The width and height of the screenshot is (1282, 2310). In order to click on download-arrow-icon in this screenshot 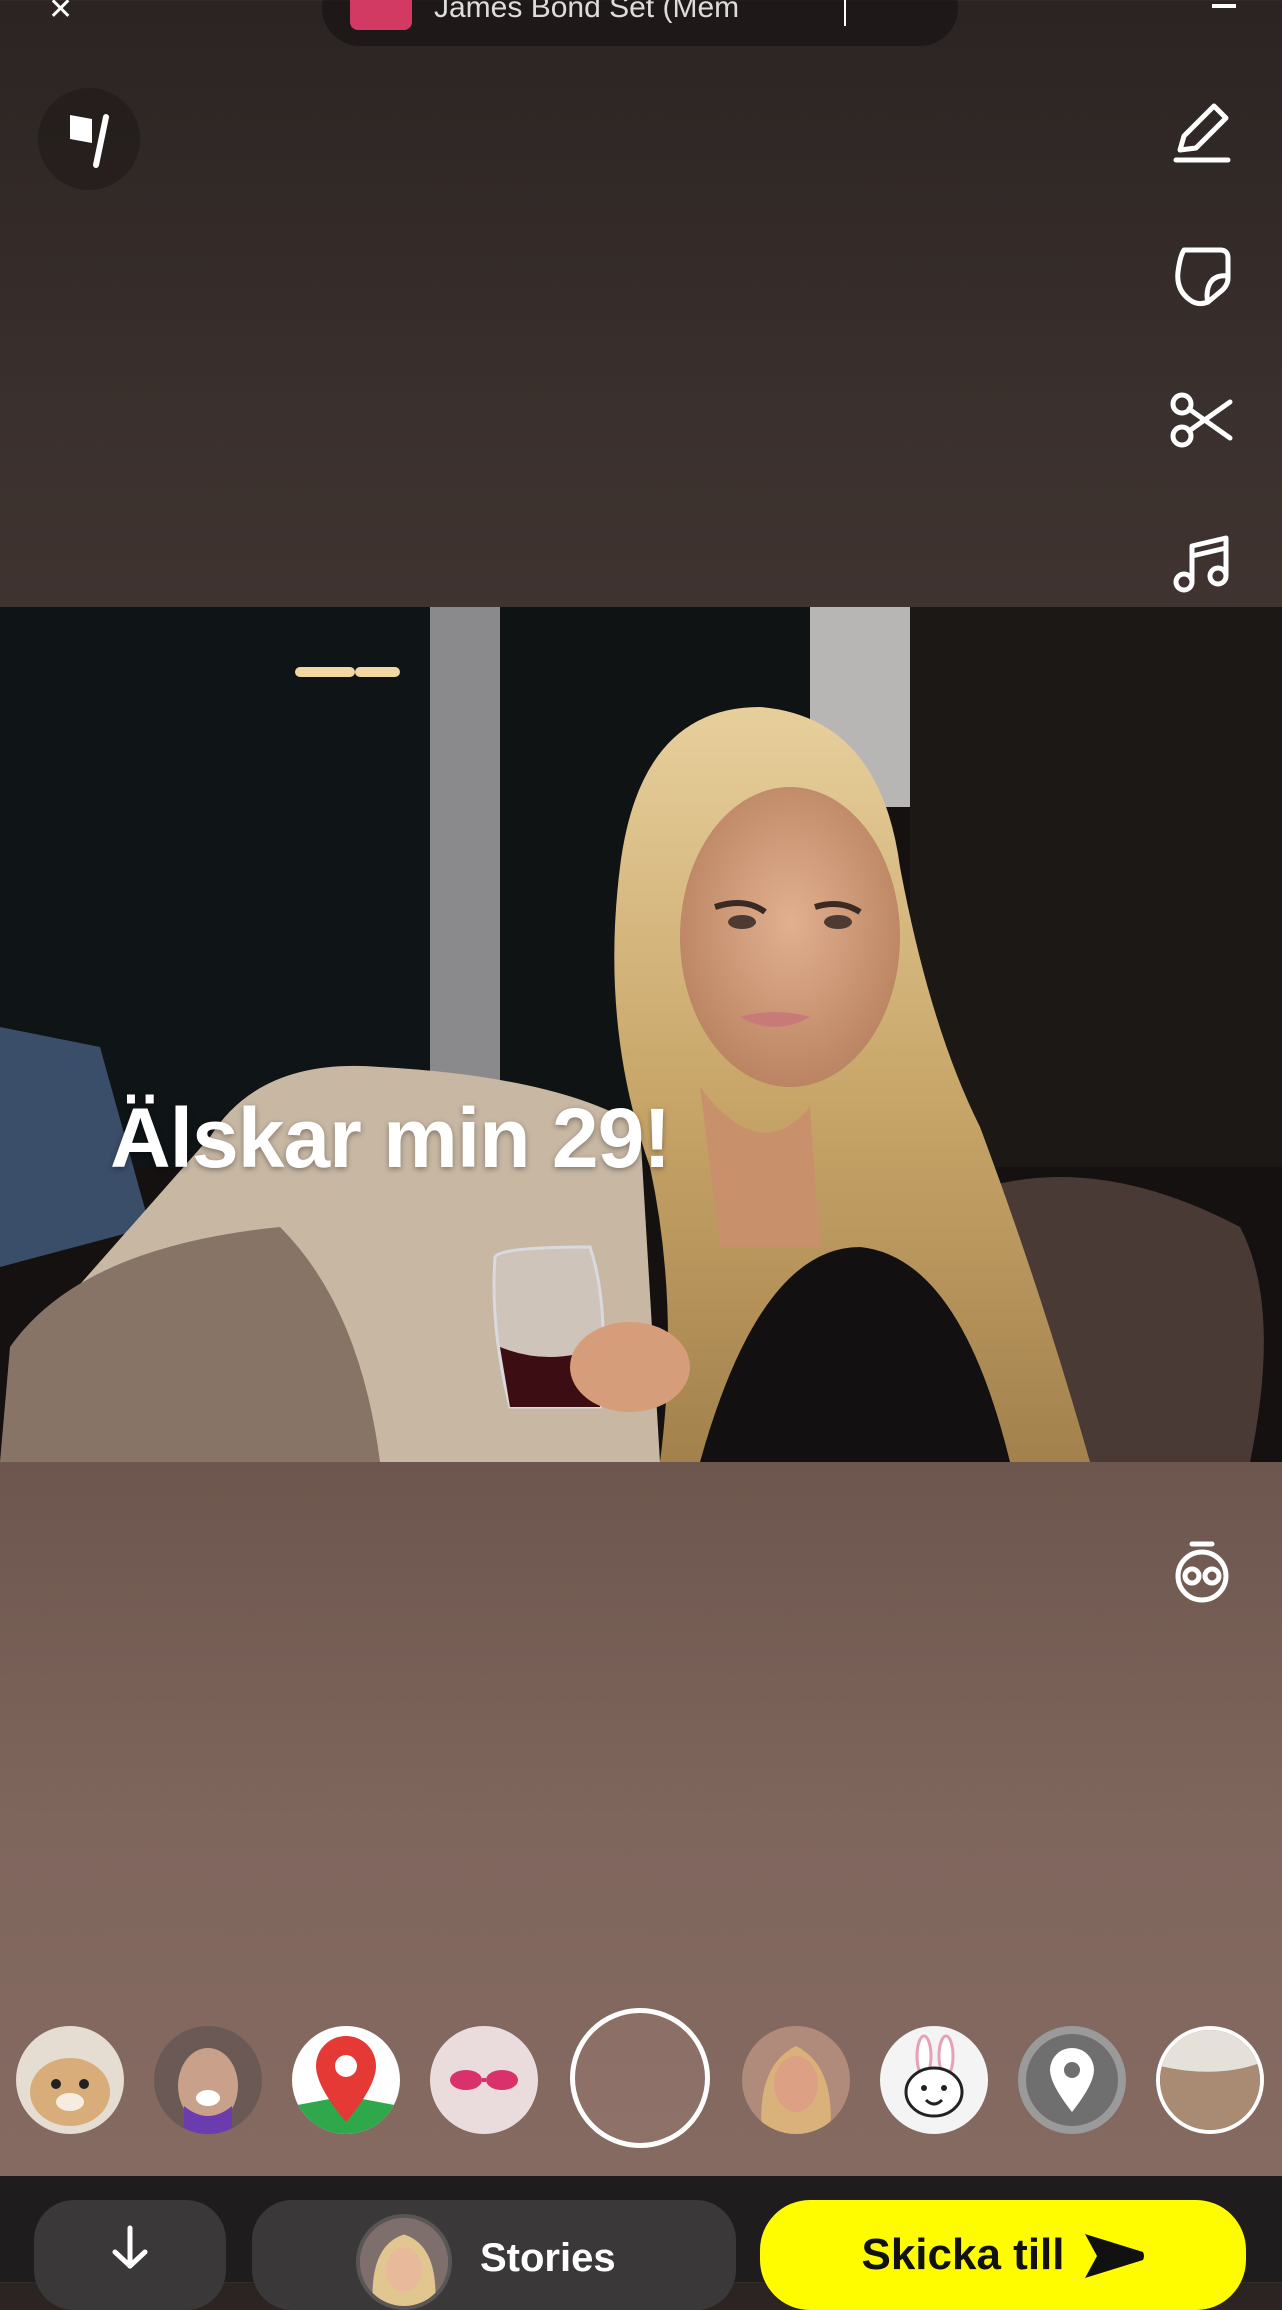, I will do `click(130, 2247)`.